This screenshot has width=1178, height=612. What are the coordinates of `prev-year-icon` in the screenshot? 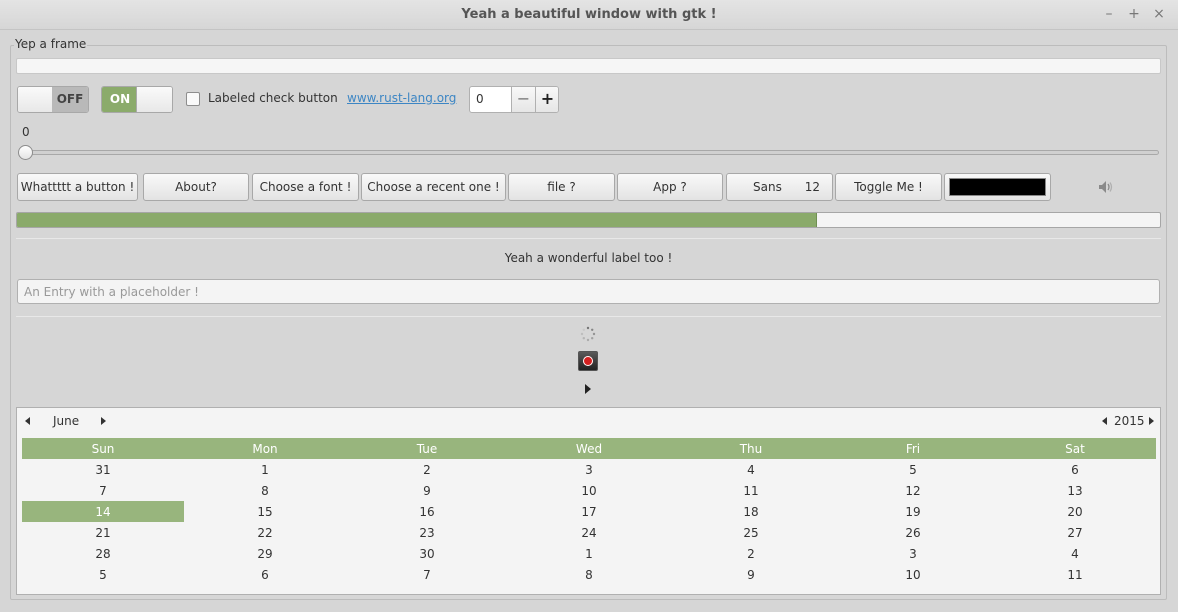 It's located at (1104, 421).